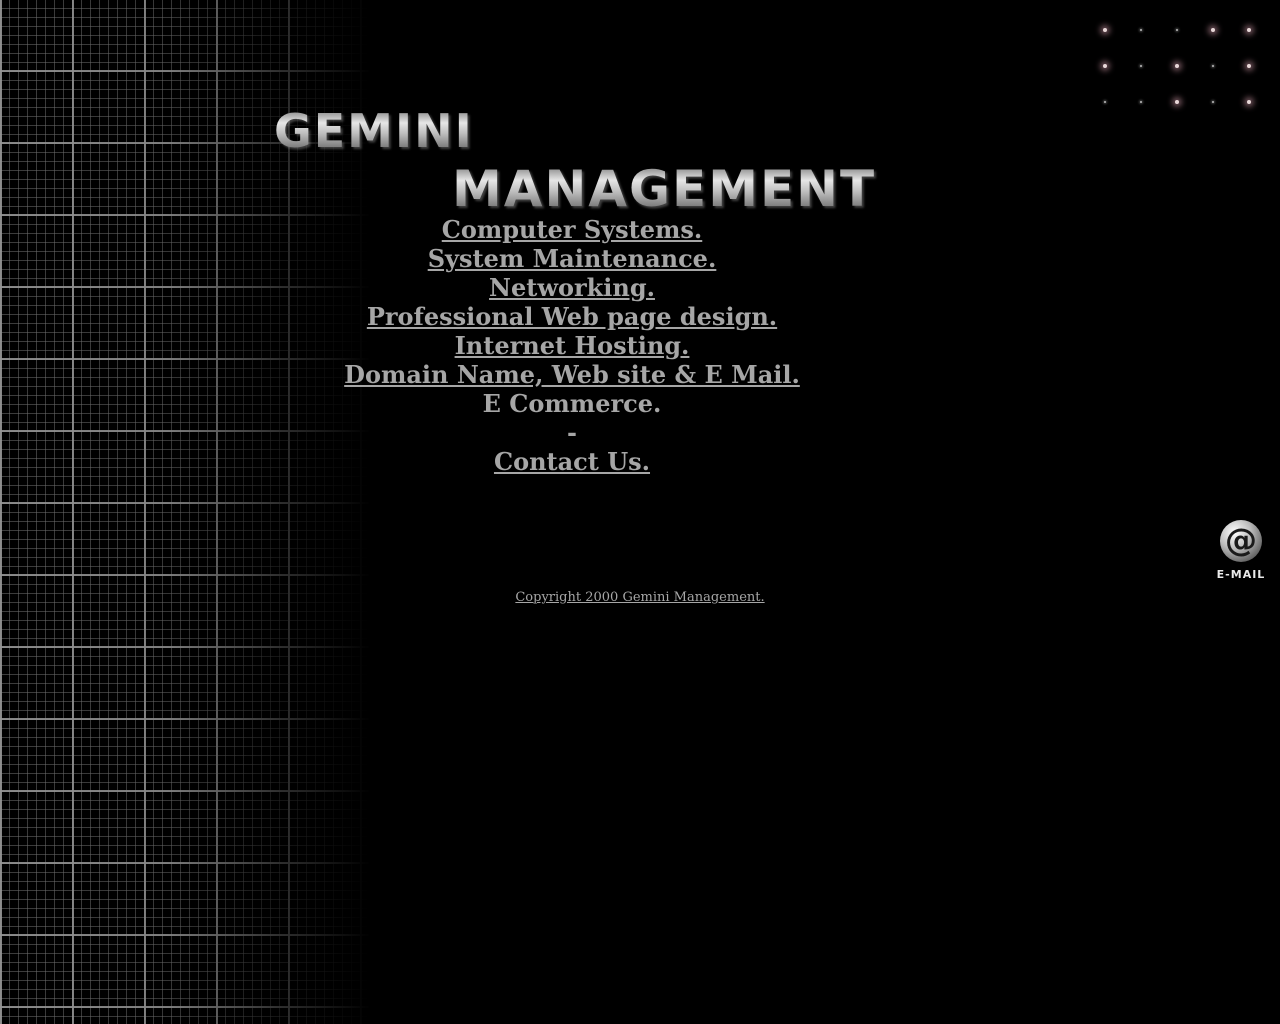 The width and height of the screenshot is (1280, 1024). I want to click on logo-gemini: GEMINI, so click(374, 131).